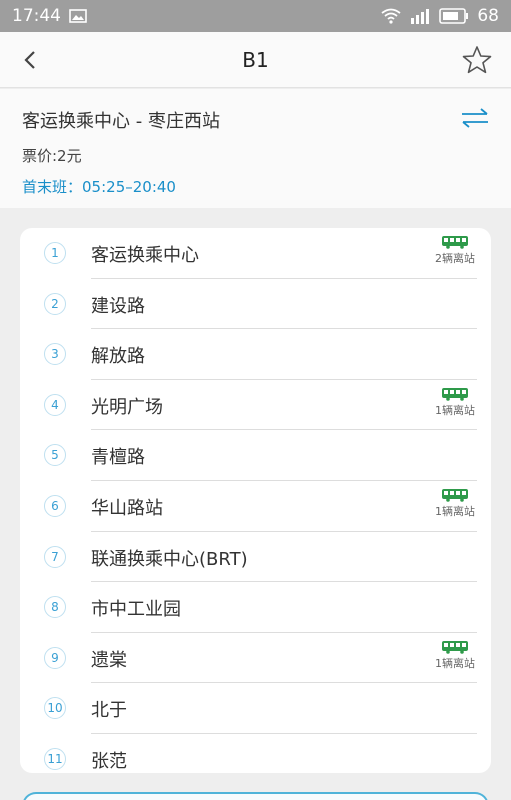 The height and width of the screenshot is (800, 511). Describe the element at coordinates (255, 148) in the screenshot. I see `route-info-panel: 客运换乘中心 - 枣庄西站 票价:2元 首末班：05:25–20:40` at that location.